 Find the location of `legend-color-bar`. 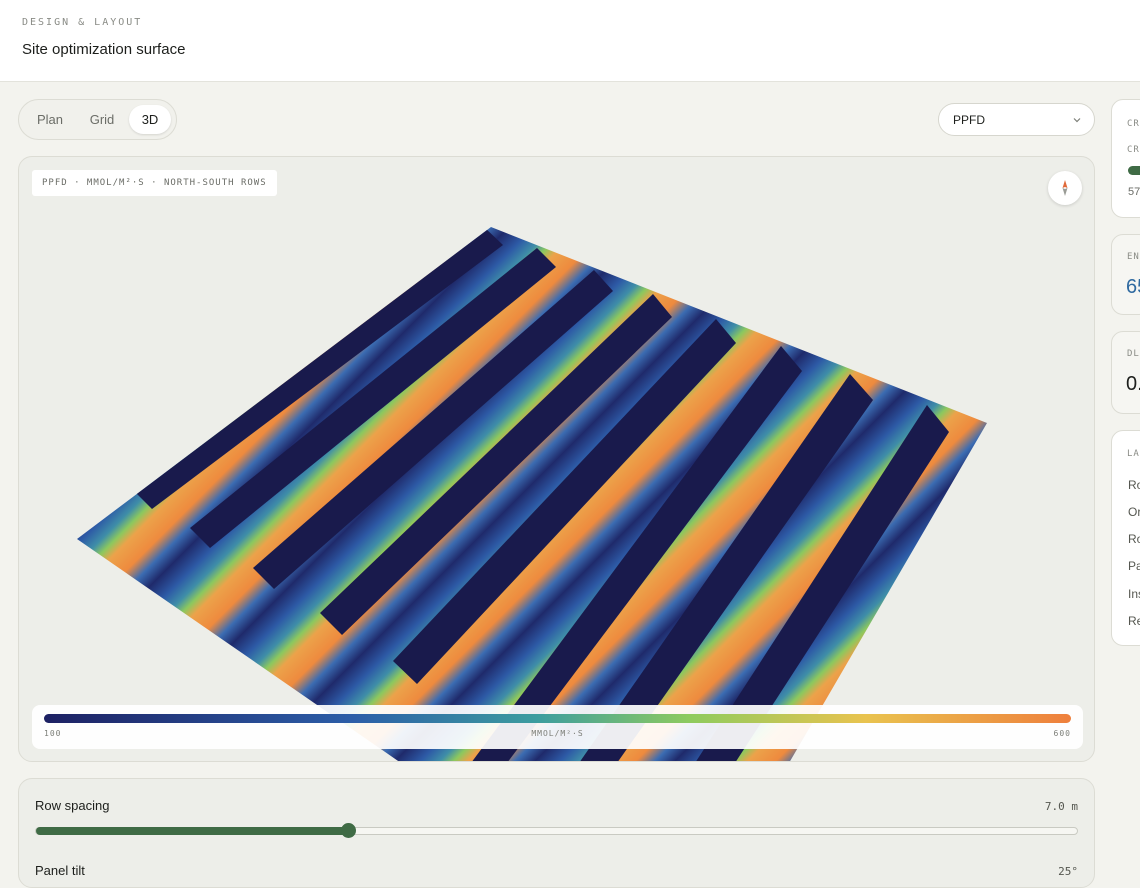

legend-color-bar is located at coordinates (557, 718).